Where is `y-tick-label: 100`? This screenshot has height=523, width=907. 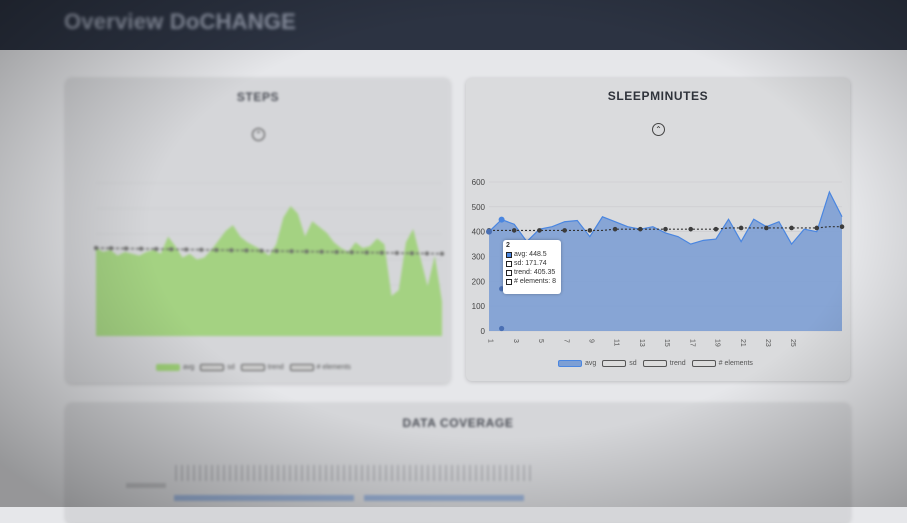 y-tick-label: 100 is located at coordinates (479, 306).